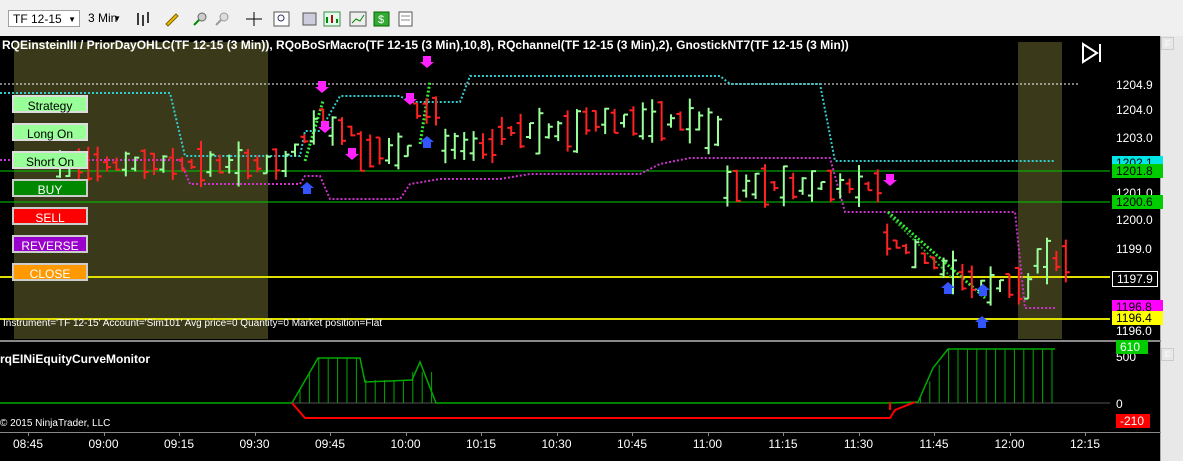 Image resolution: width=1183 pixels, height=461 pixels. What do you see at coordinates (254, 444) in the screenshot?
I see `time-label: 09:30` at bounding box center [254, 444].